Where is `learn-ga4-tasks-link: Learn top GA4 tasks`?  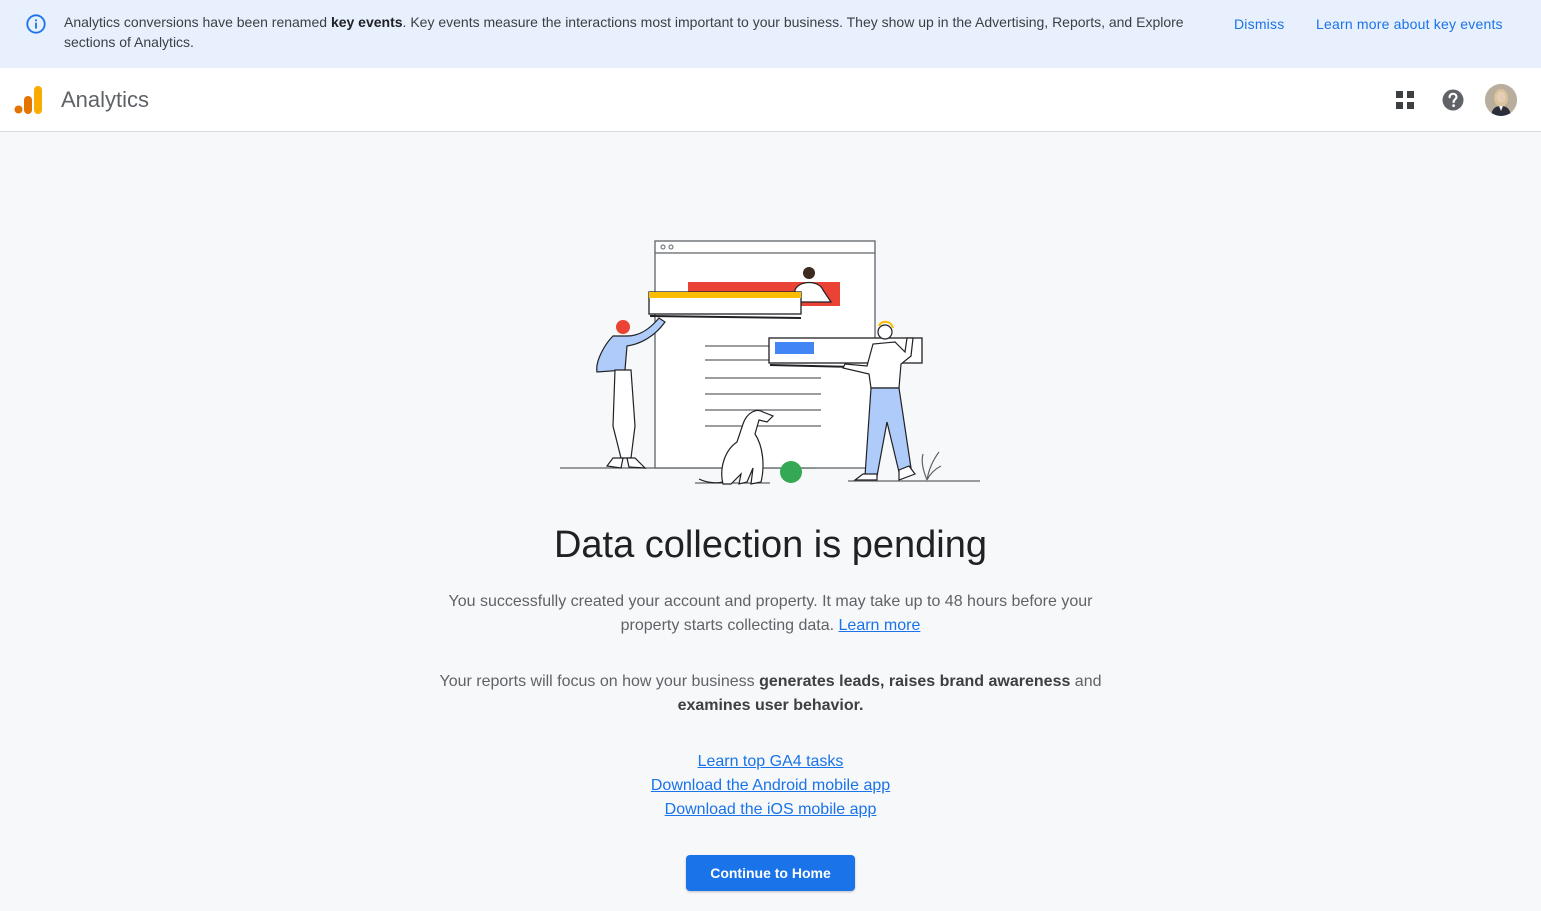 learn-ga4-tasks-link: Learn top GA4 tasks is located at coordinates (771, 761).